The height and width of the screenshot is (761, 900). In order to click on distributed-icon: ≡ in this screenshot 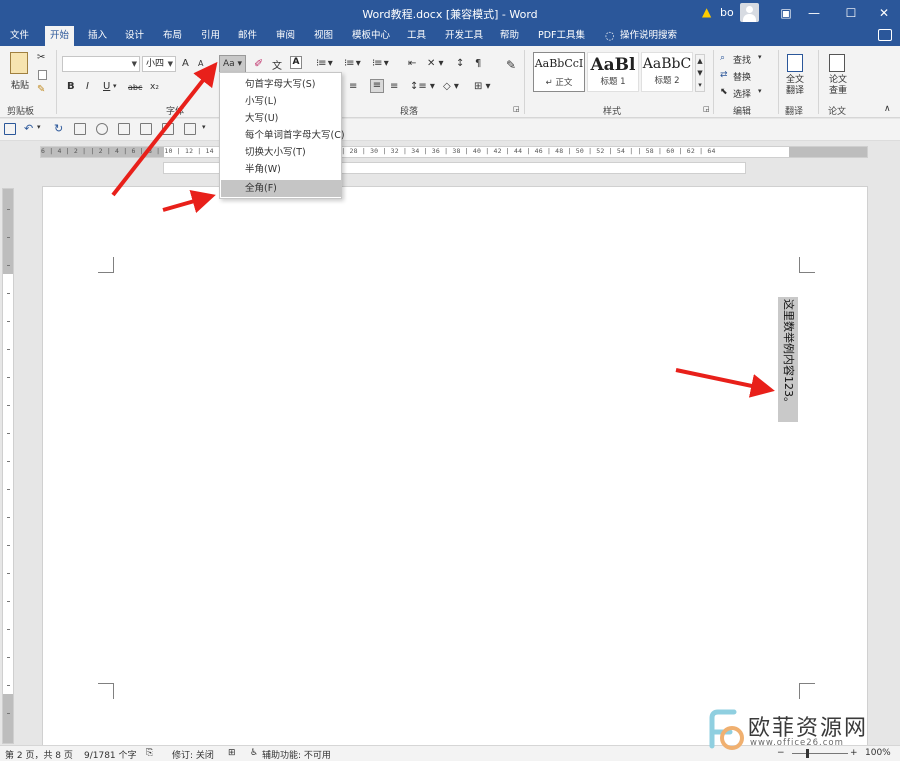, I will do `click(394, 86)`.